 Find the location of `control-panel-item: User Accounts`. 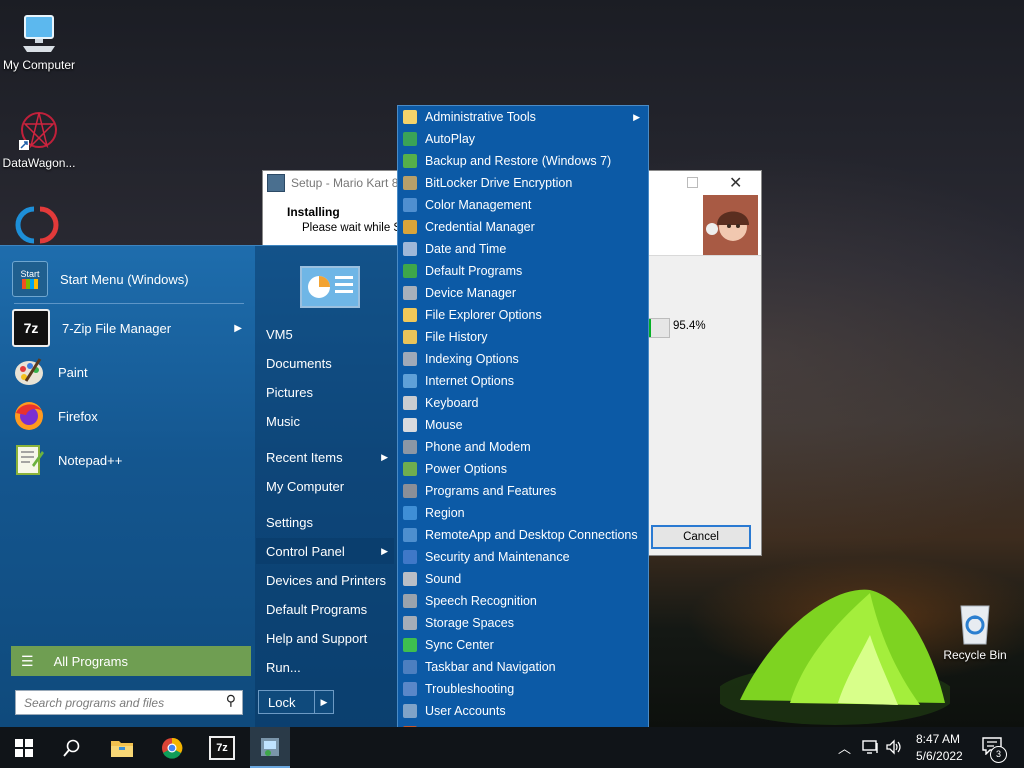

control-panel-item: User Accounts is located at coordinates (523, 711).